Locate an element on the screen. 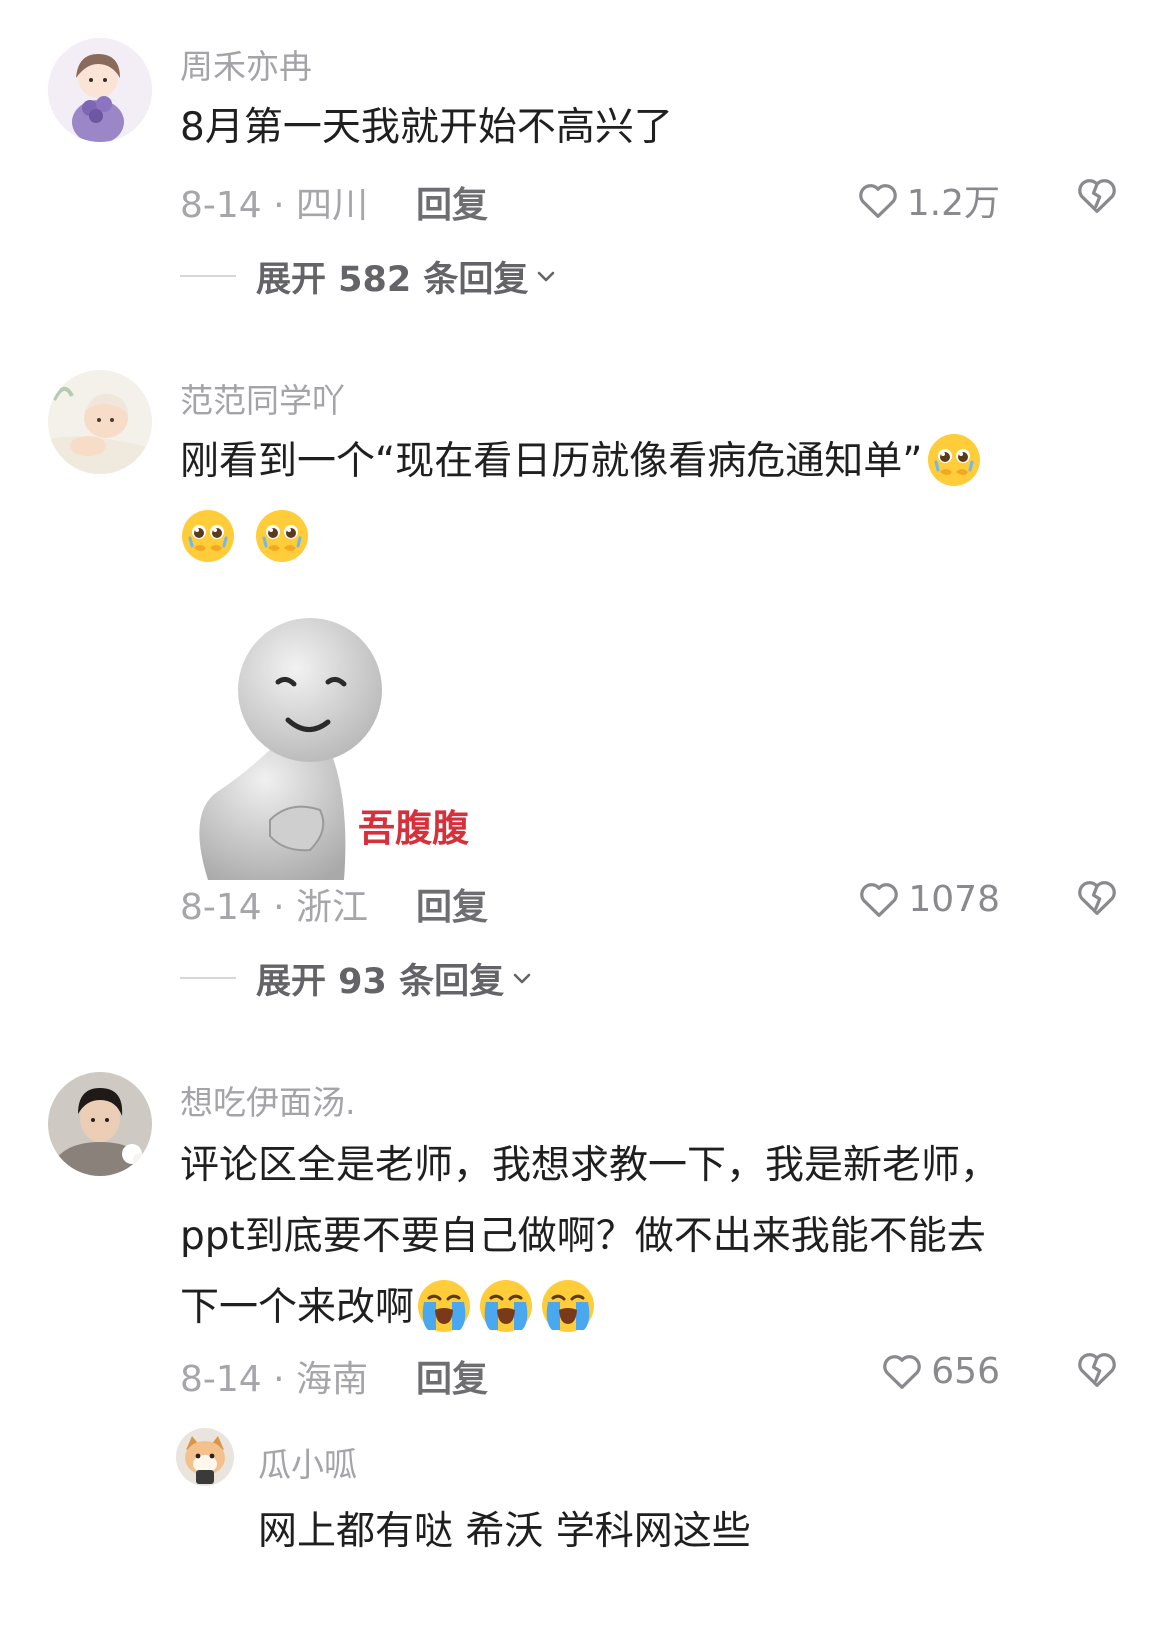 The height and width of the screenshot is (1634, 1170). expand-replies-label: 展开 582 条回复 is located at coordinates (392, 279).